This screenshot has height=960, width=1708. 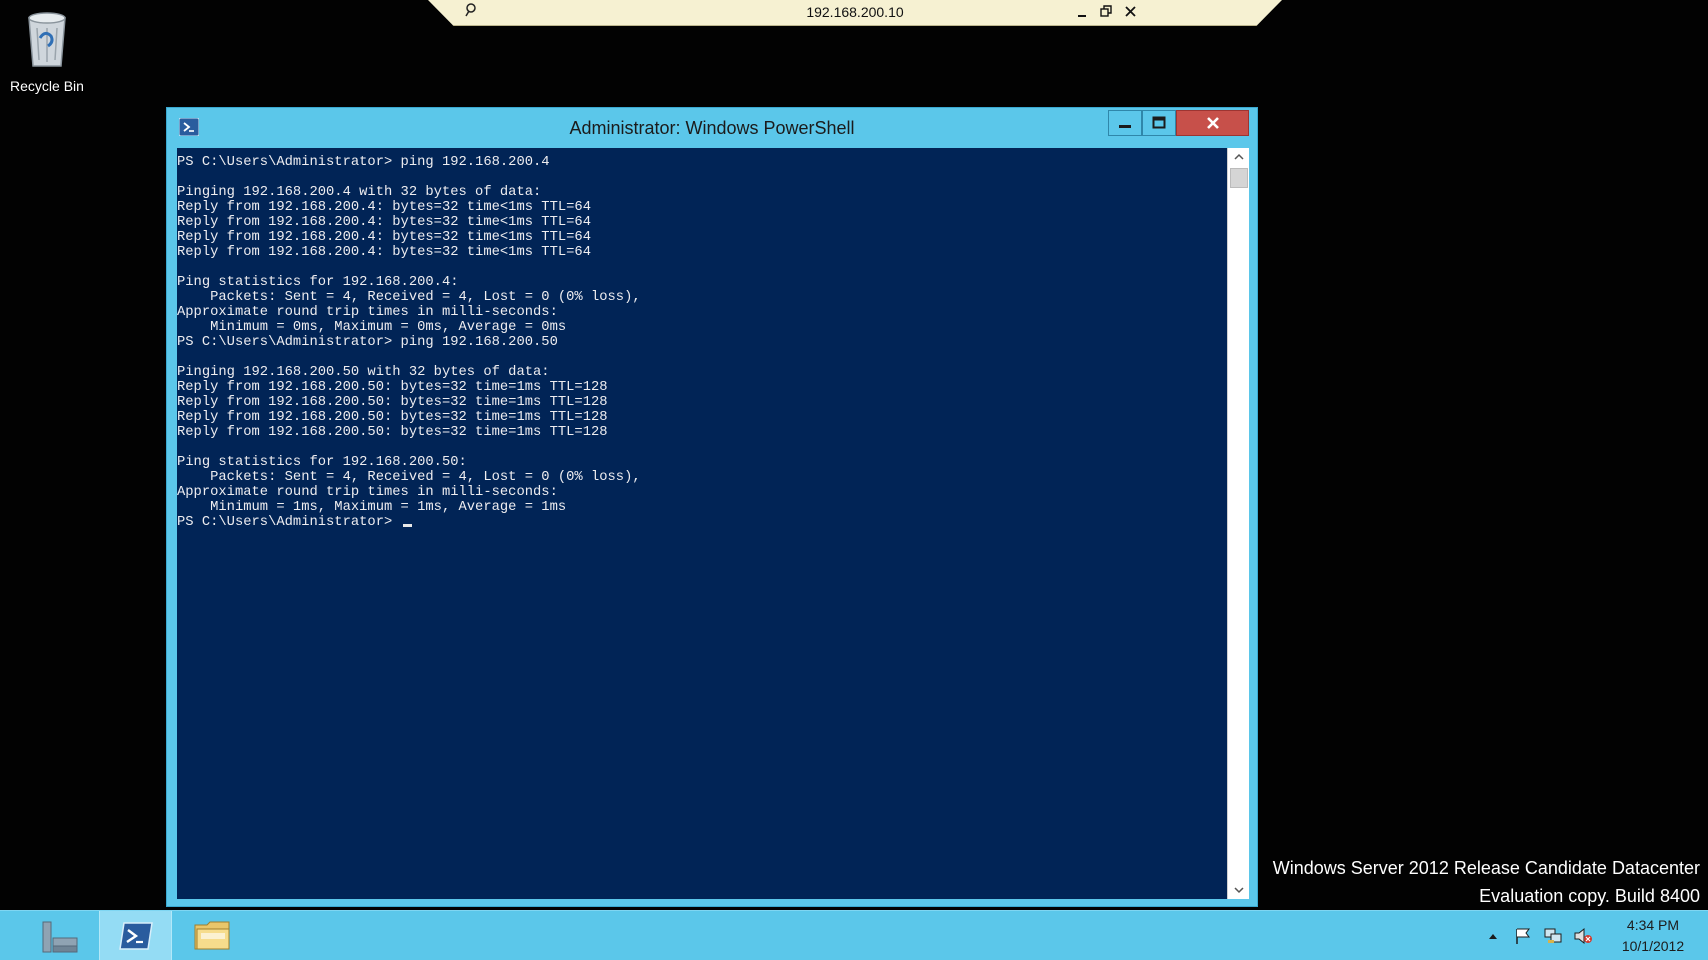 I want to click on notification-area: 4:34 PM 10/1/2012, so click(x=1593, y=935).